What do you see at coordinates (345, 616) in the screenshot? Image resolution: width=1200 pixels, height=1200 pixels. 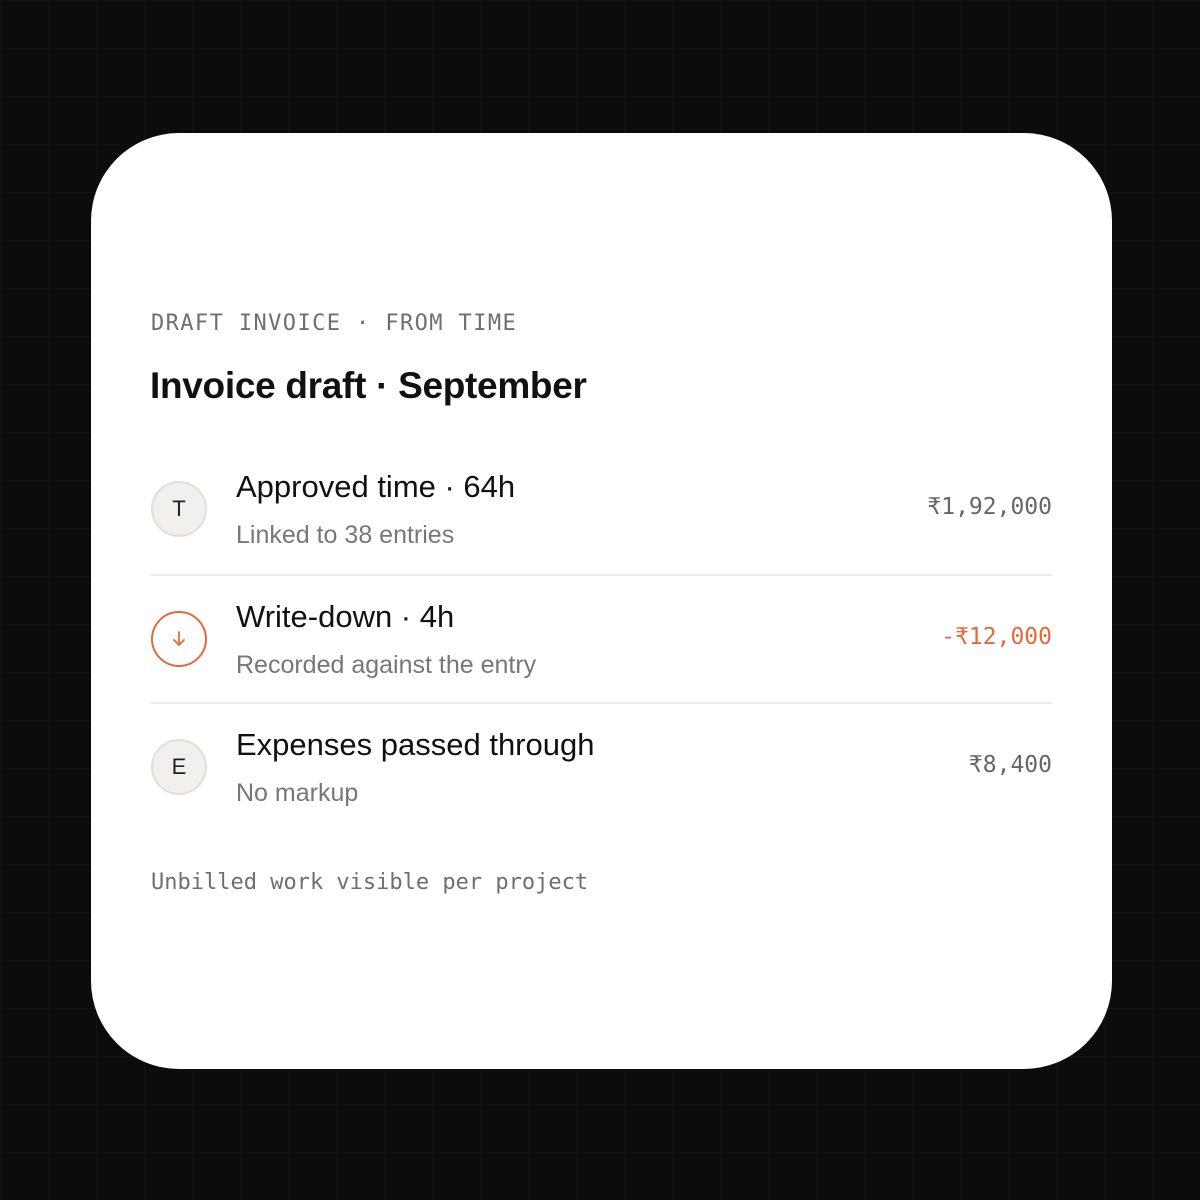 I see `line-title: Write-down · 4h` at bounding box center [345, 616].